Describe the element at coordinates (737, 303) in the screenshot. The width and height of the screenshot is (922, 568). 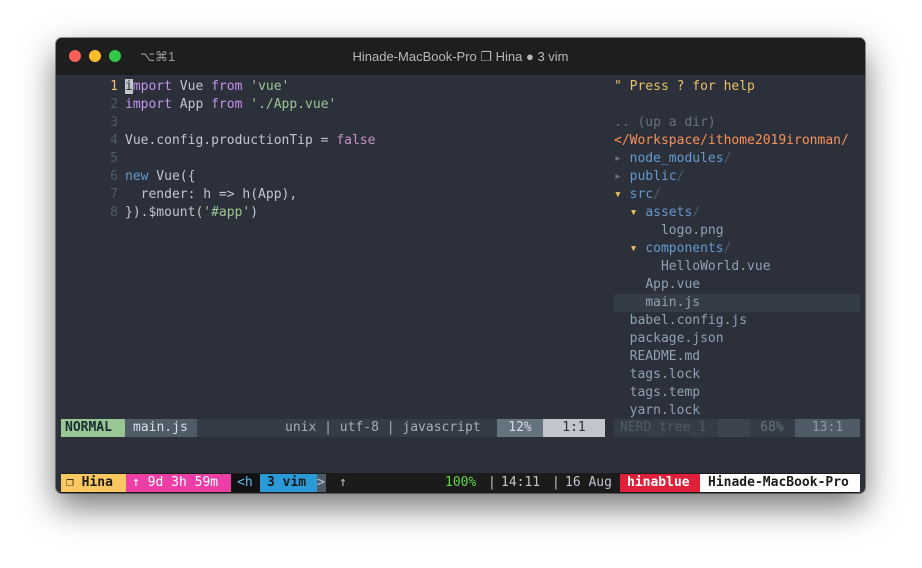
I see `tree-file-main-js: main.js` at that location.